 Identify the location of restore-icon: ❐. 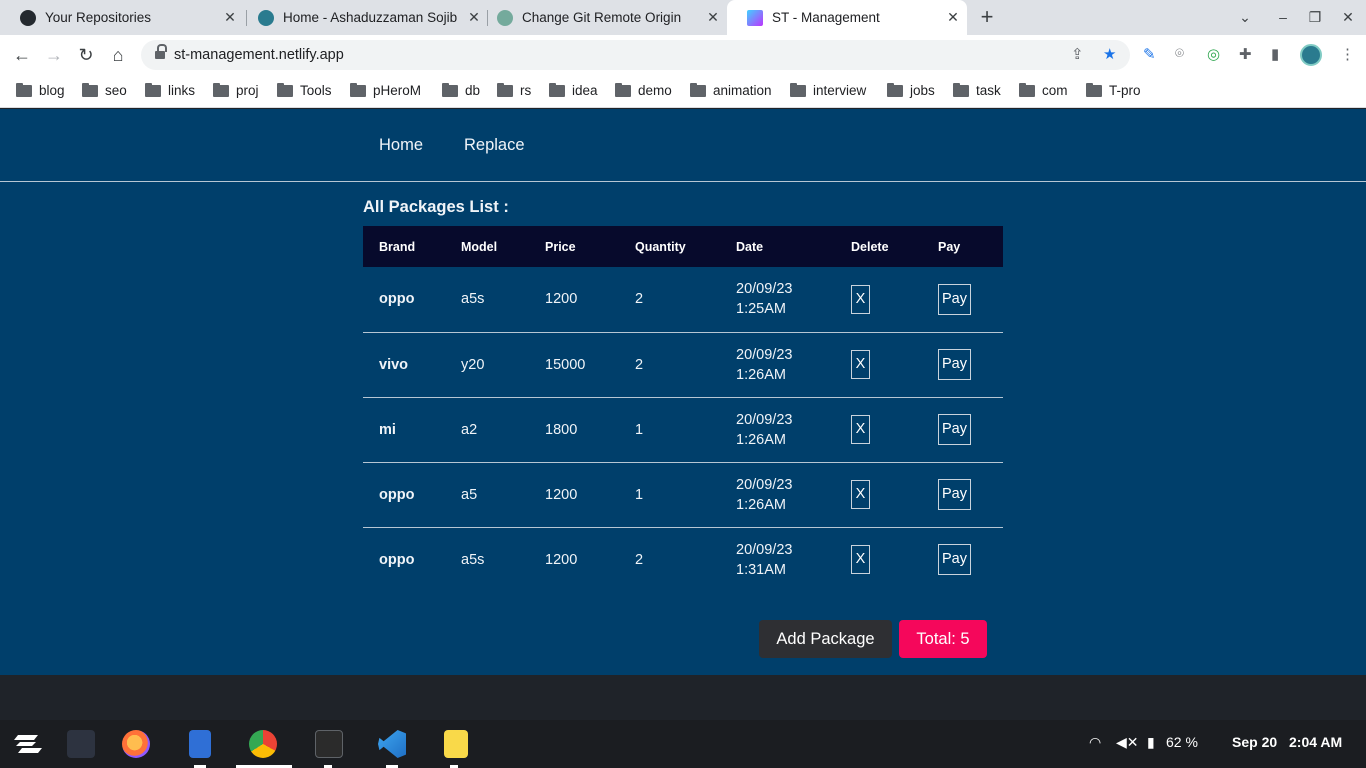
(1315, 17).